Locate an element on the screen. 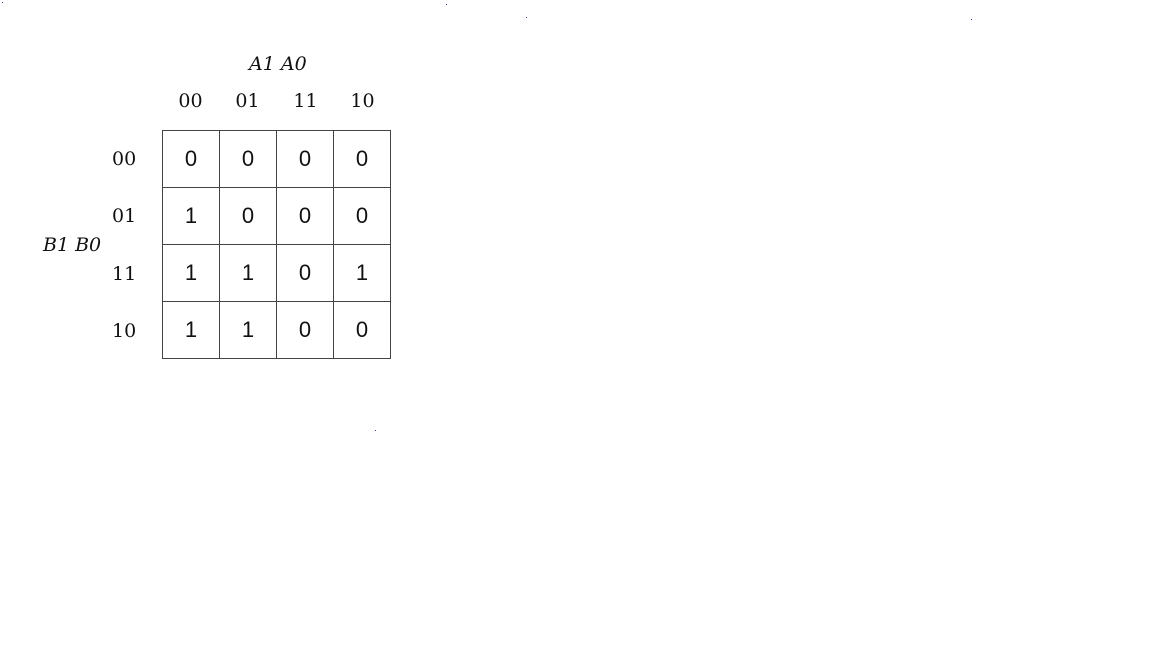 The height and width of the screenshot is (648, 1152). grid-row: 1 1 0 1 is located at coordinates (276, 273).